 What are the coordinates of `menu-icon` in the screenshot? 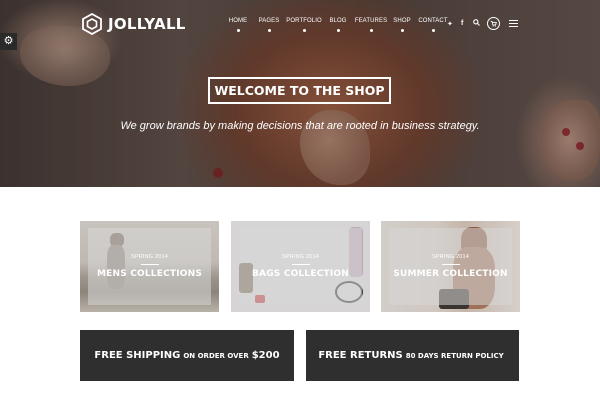 It's located at (513, 23).